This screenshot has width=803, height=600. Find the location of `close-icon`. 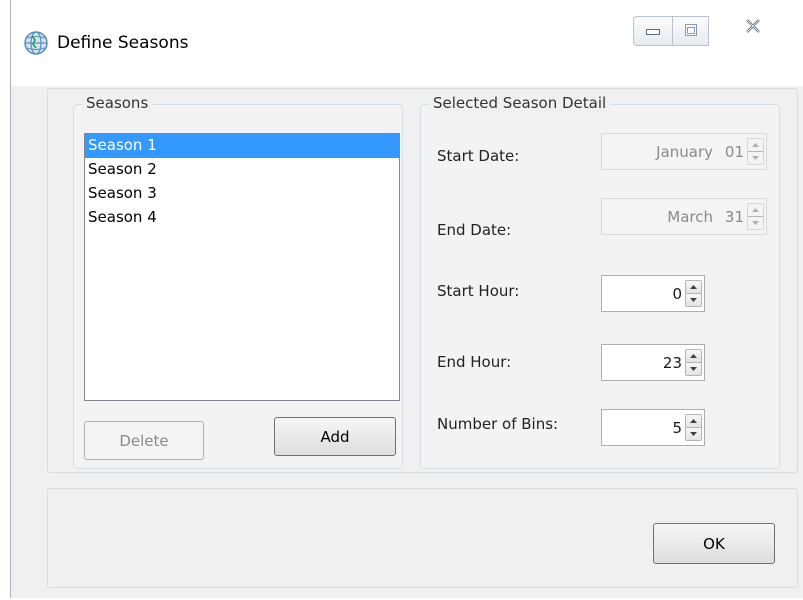

close-icon is located at coordinates (753, 28).